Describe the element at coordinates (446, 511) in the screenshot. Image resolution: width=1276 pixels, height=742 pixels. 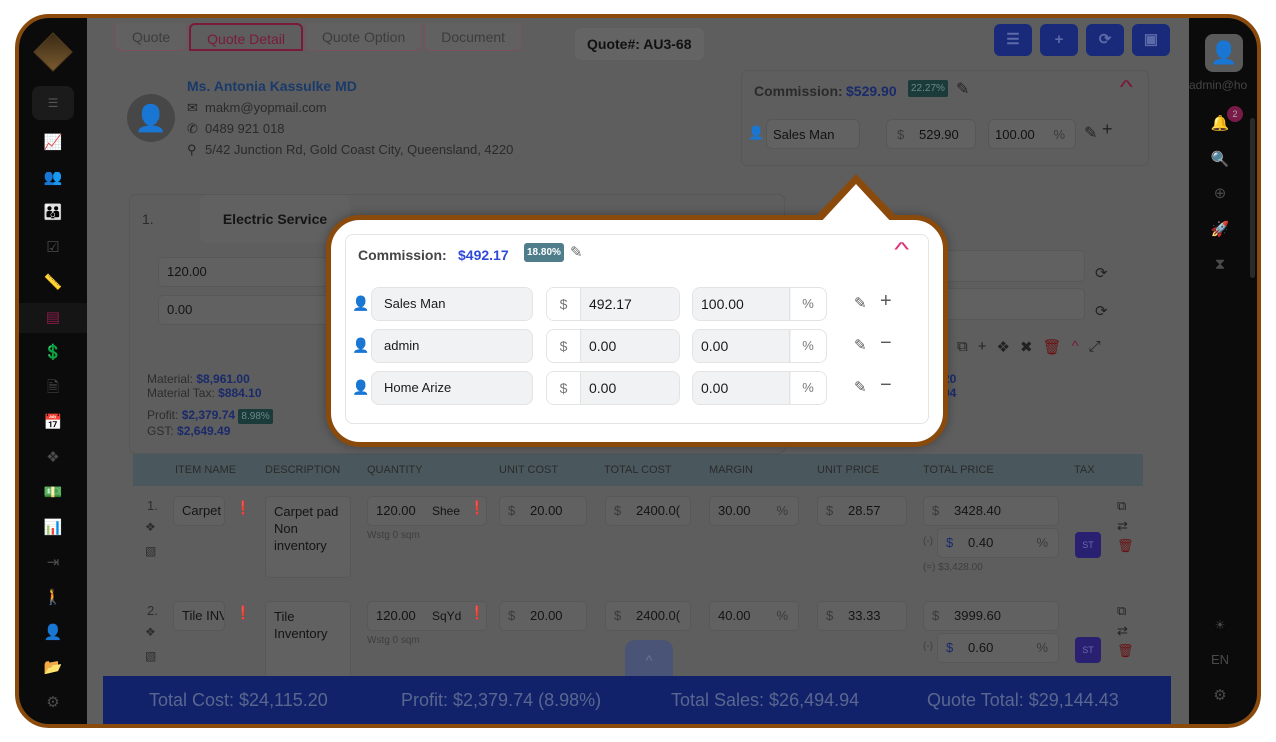
I see `unit-select: Shee` at that location.